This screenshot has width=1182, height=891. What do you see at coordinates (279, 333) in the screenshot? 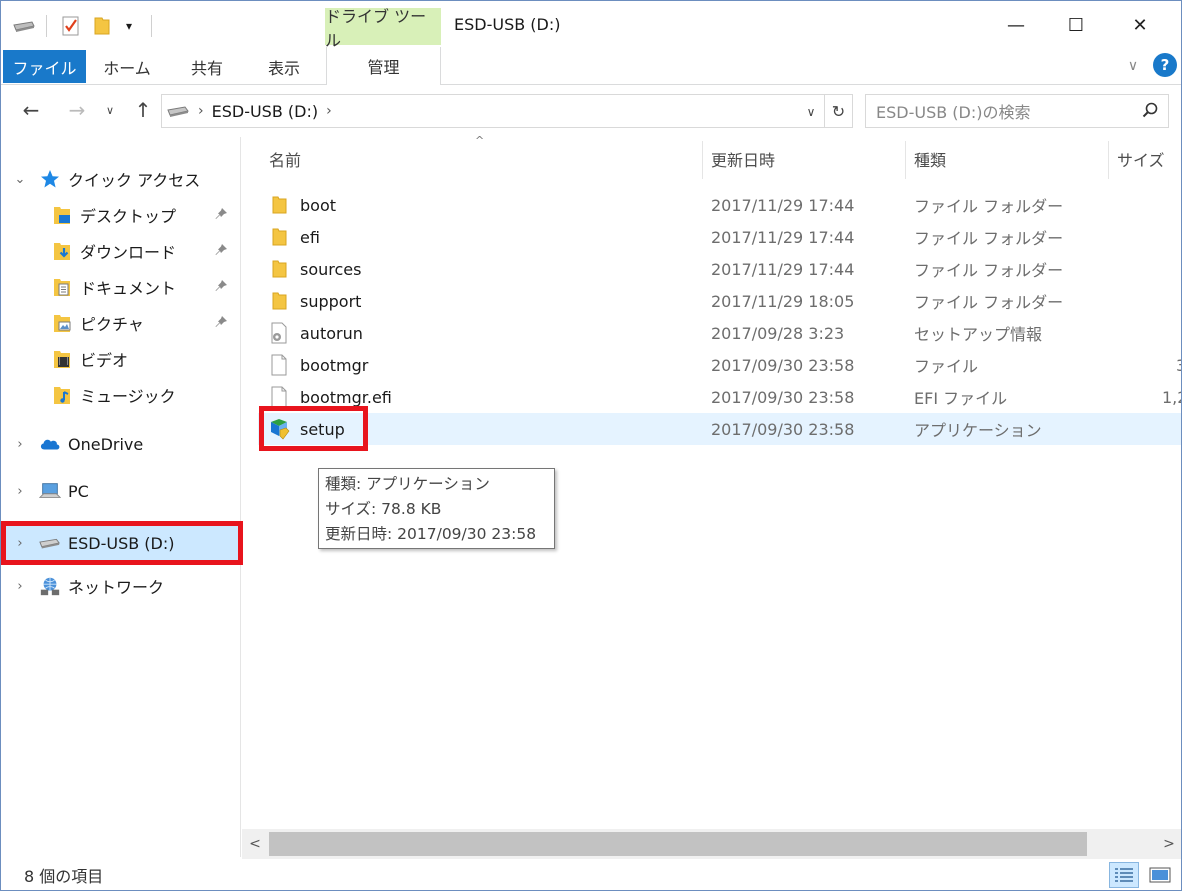
I see `settings-file-icon` at bounding box center [279, 333].